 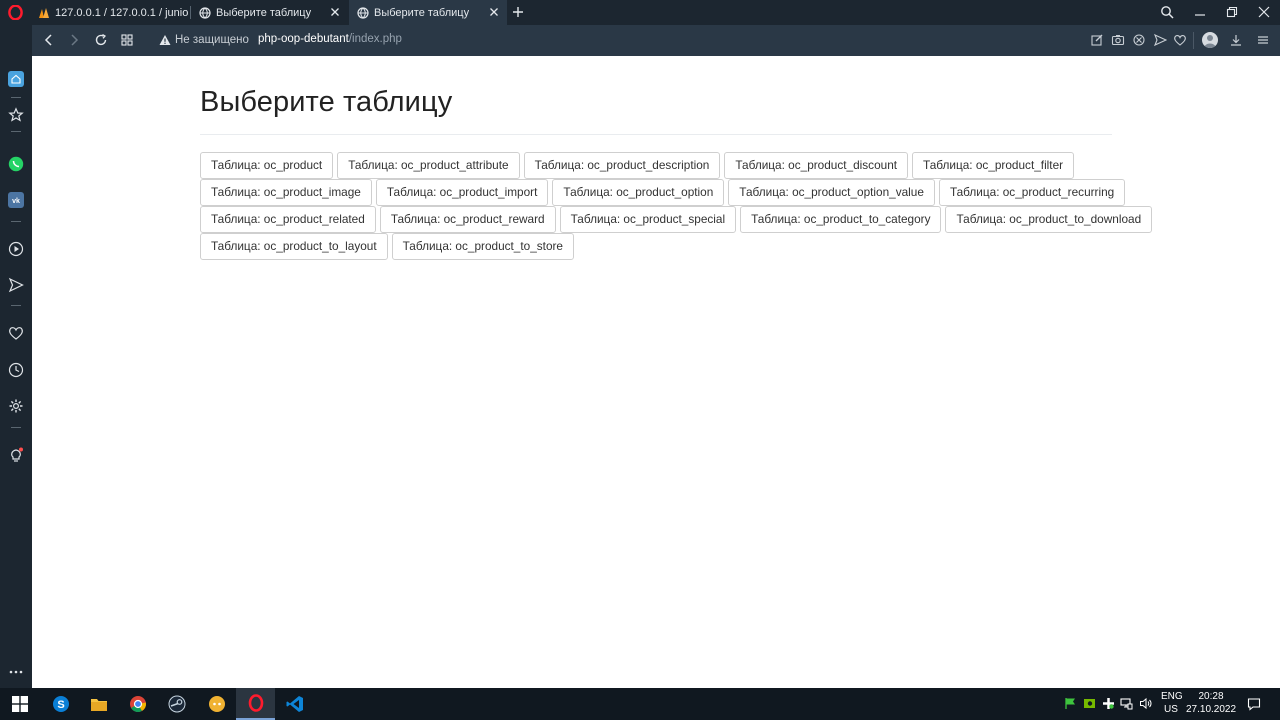 I want to click on taskbar-discord, so click(x=216, y=704).